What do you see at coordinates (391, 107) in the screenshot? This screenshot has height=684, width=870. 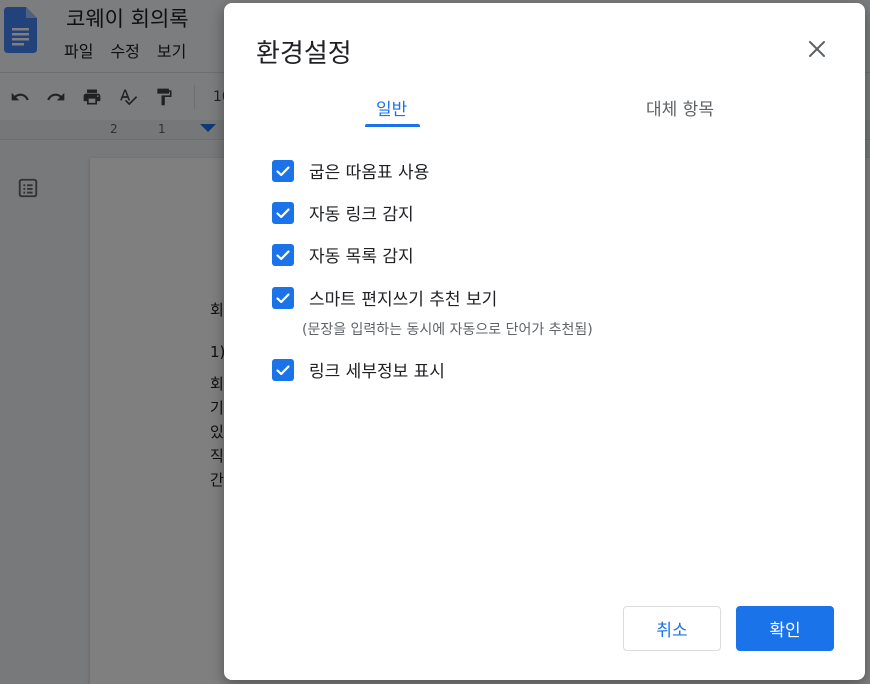 I see `tab-general: 일반` at bounding box center [391, 107].